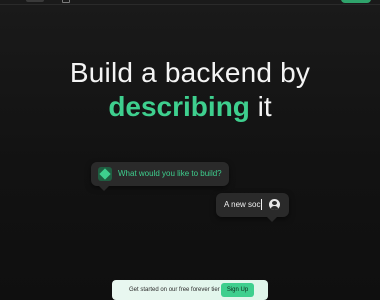 Image resolution: width=380 pixels, height=300 pixels. I want to click on user-chat-input: A new soc, so click(252, 207).